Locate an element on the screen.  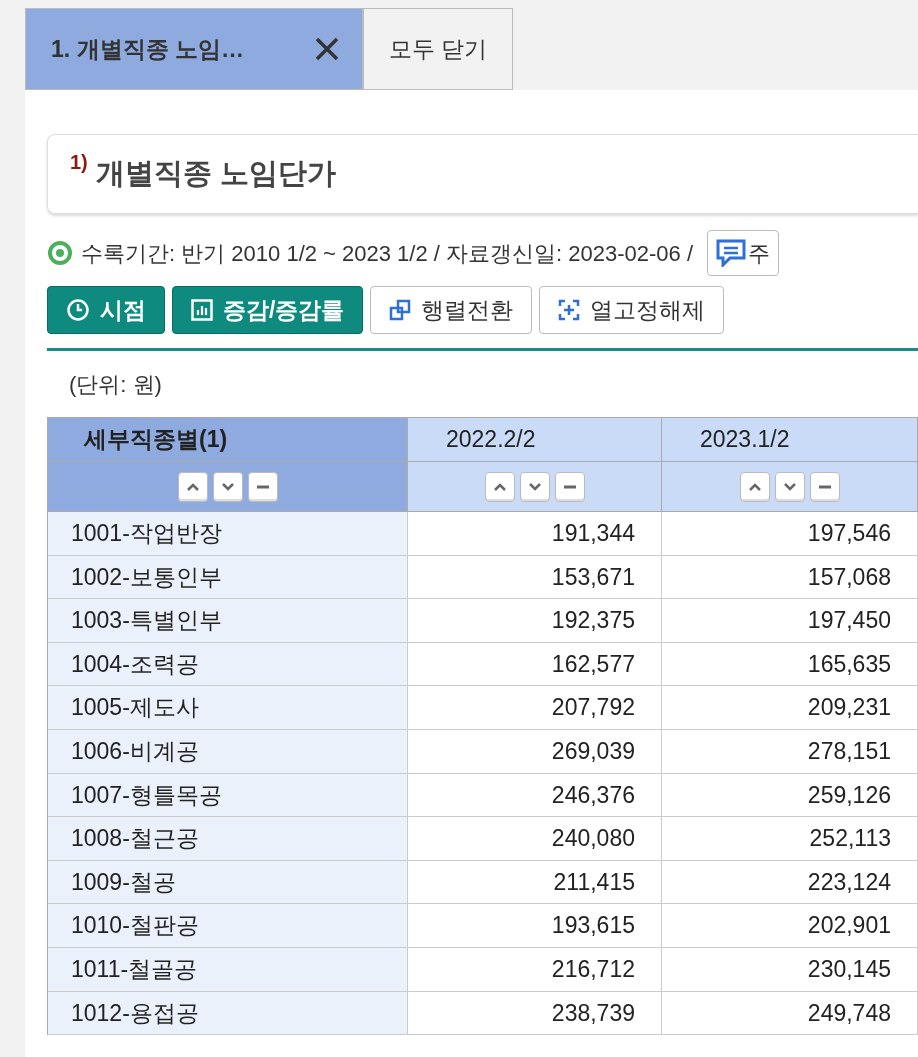
table-cell: 278,151 is located at coordinates (790, 751).